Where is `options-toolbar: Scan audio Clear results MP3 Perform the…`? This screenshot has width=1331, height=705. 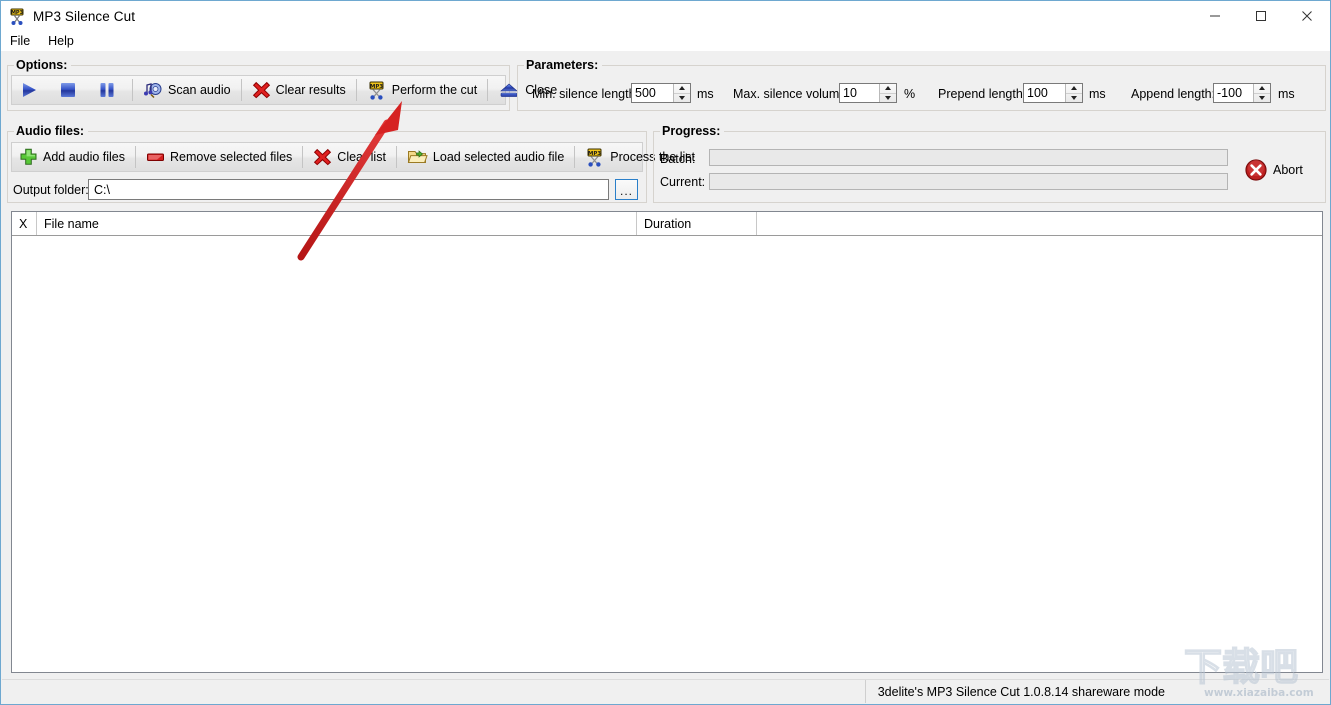
options-toolbar: Scan audio Clear results MP3 Perform the… is located at coordinates (284, 90).